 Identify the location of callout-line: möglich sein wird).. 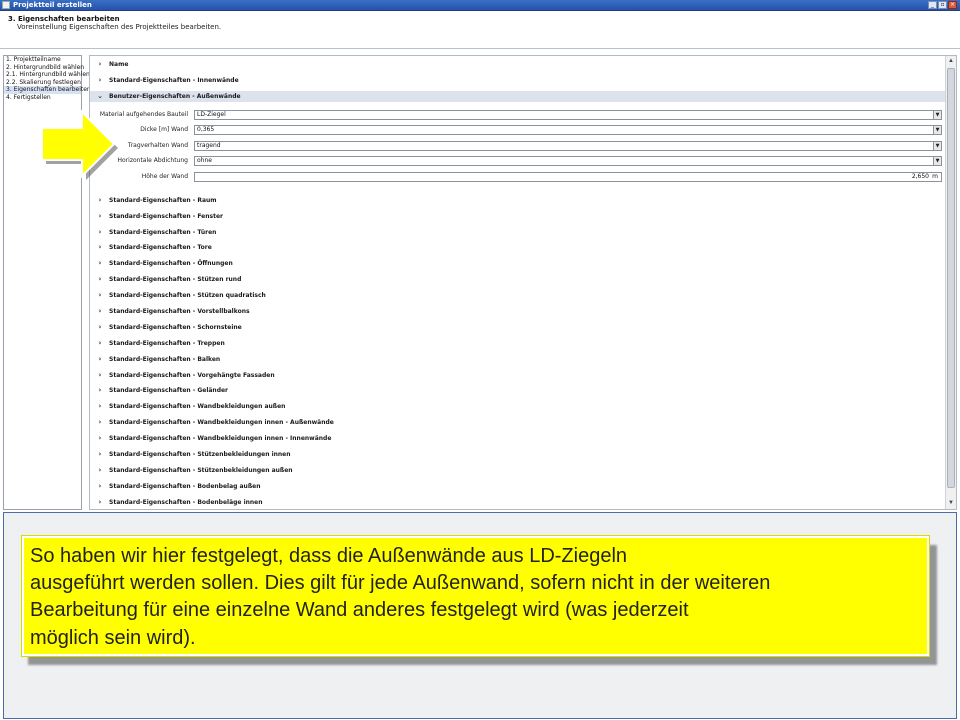
(113, 637).